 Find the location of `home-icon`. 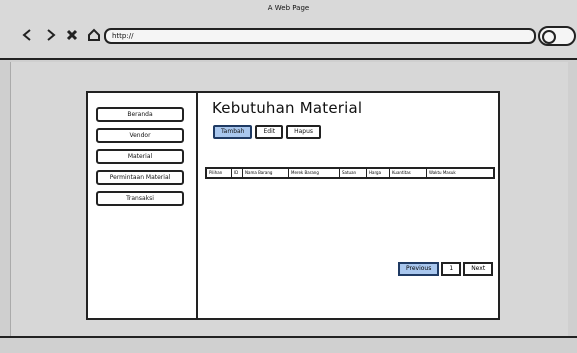

home-icon is located at coordinates (94, 35).